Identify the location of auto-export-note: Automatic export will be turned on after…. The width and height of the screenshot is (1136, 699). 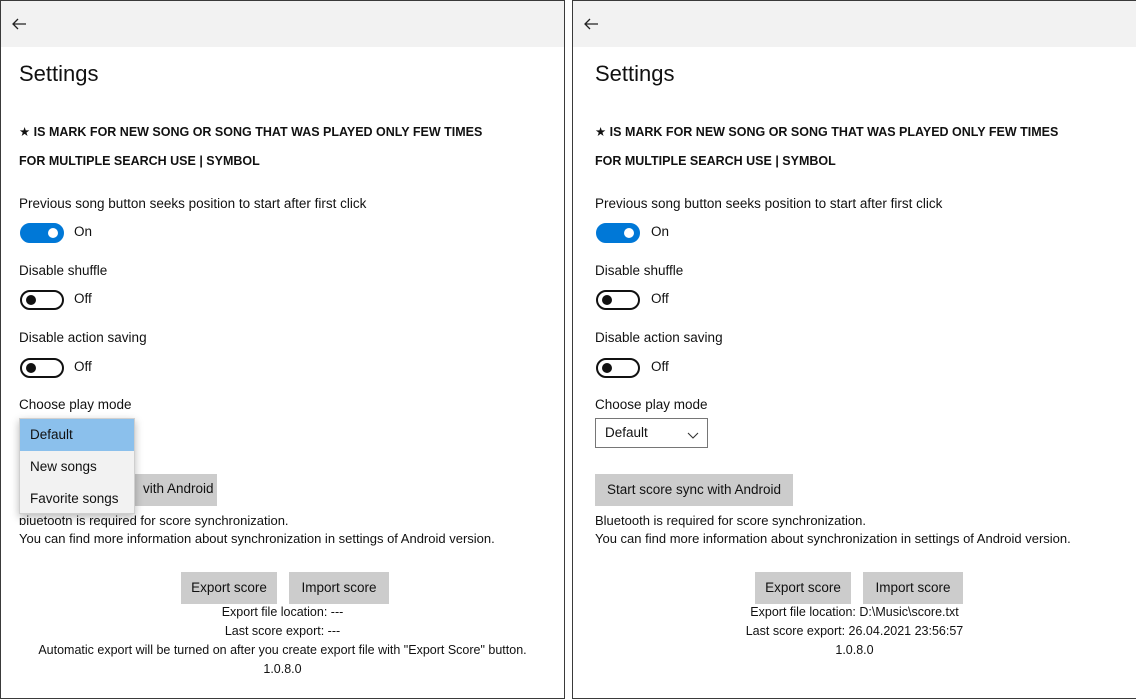
(282, 650).